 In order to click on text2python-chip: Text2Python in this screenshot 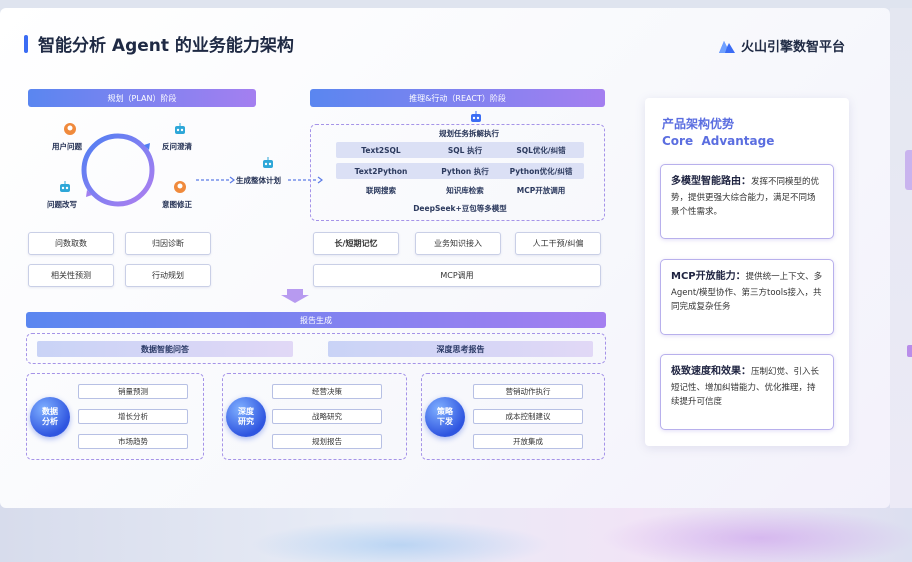, I will do `click(381, 171)`.